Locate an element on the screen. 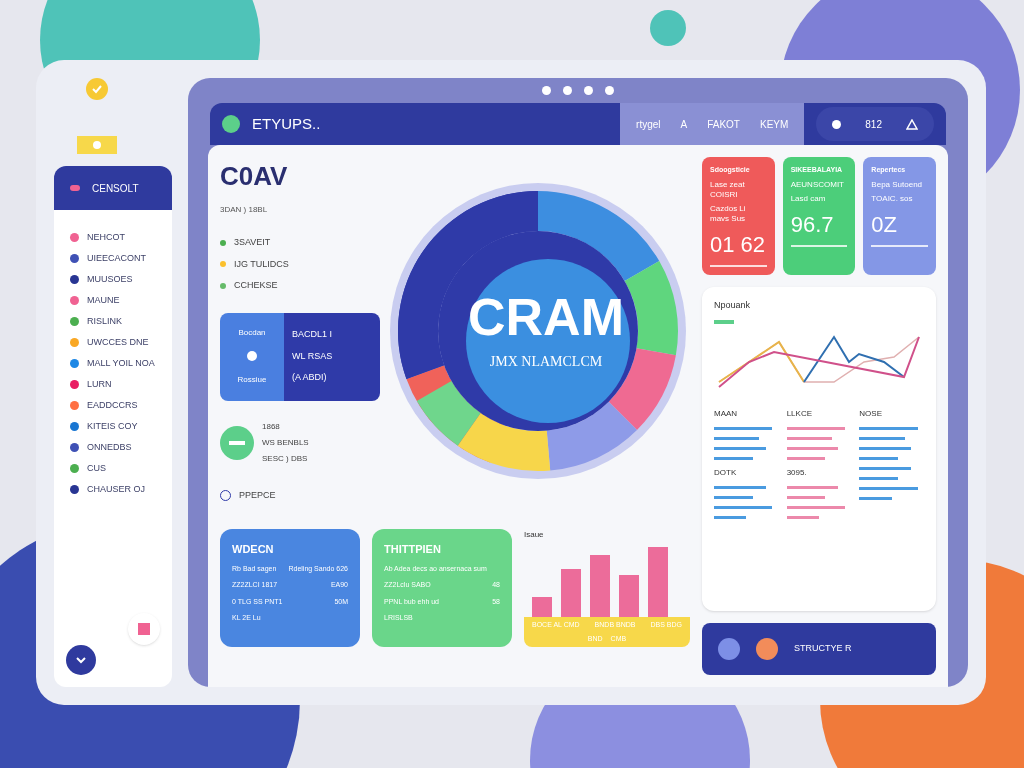 The height and width of the screenshot is (768, 1024). card-title: WDECN is located at coordinates (253, 549).